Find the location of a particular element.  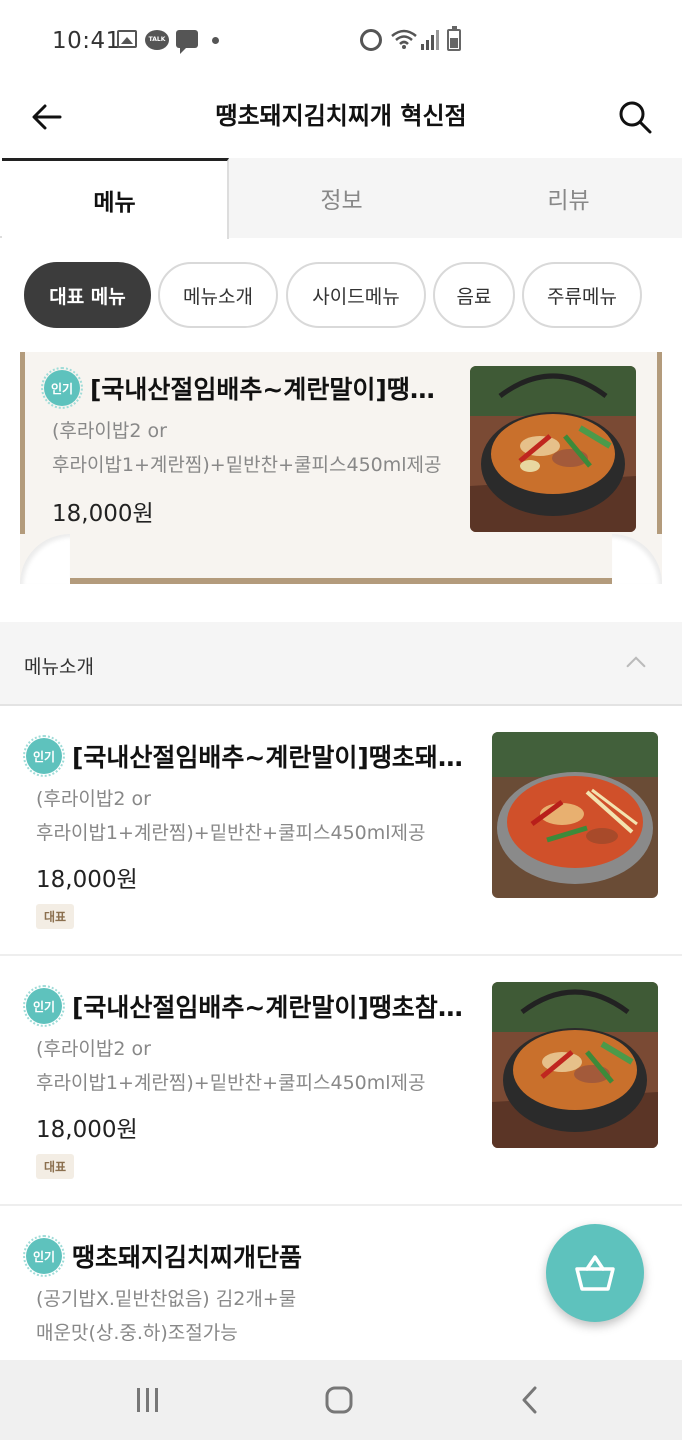

chip-menu-intro: 메뉴소개 is located at coordinates (218, 295).